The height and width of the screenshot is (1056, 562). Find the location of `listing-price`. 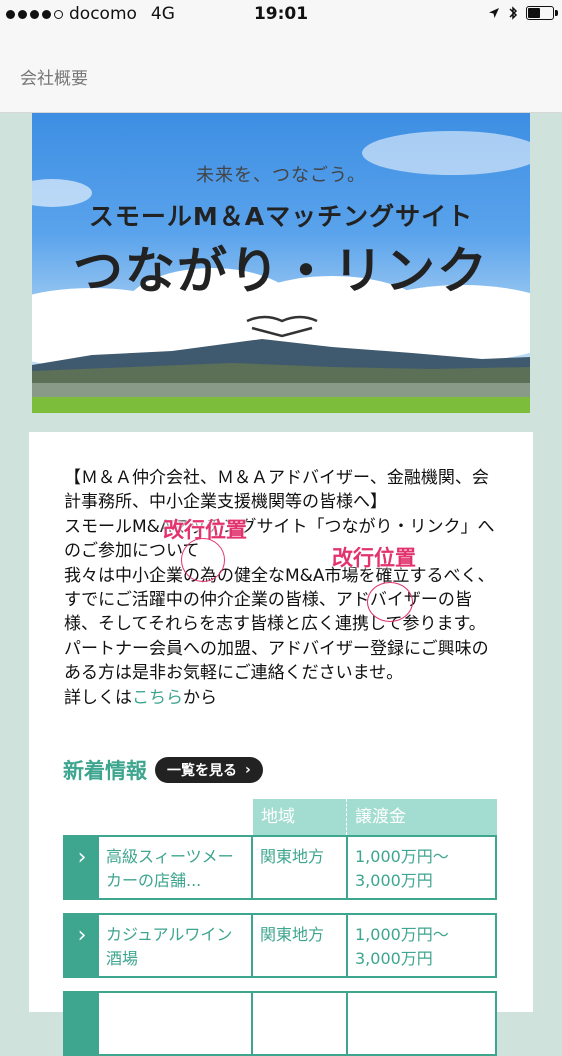

listing-price is located at coordinates (421, 1023).